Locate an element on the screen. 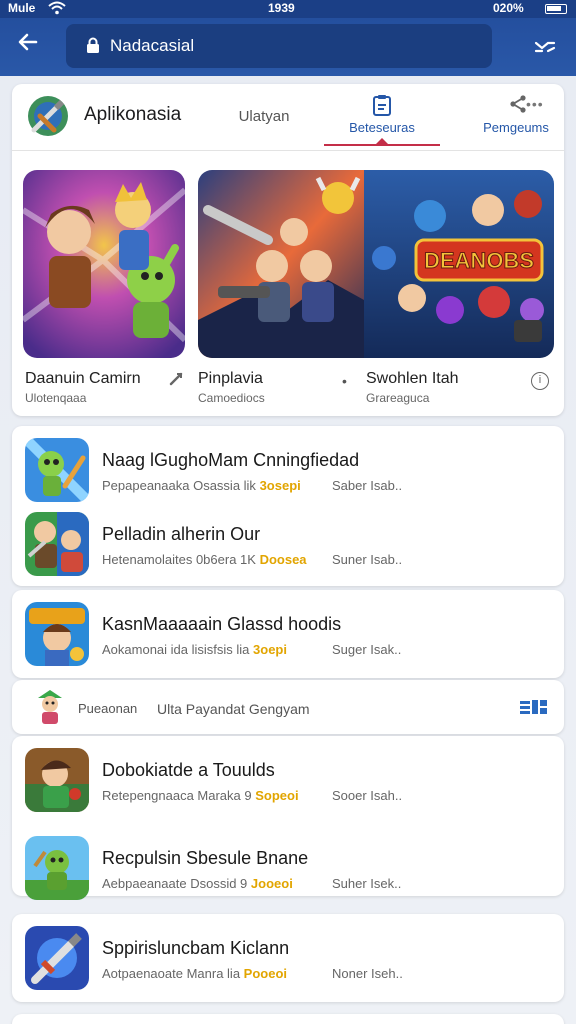 This screenshot has height=1024, width=576. app-name: Aplikonasia is located at coordinates (133, 114).